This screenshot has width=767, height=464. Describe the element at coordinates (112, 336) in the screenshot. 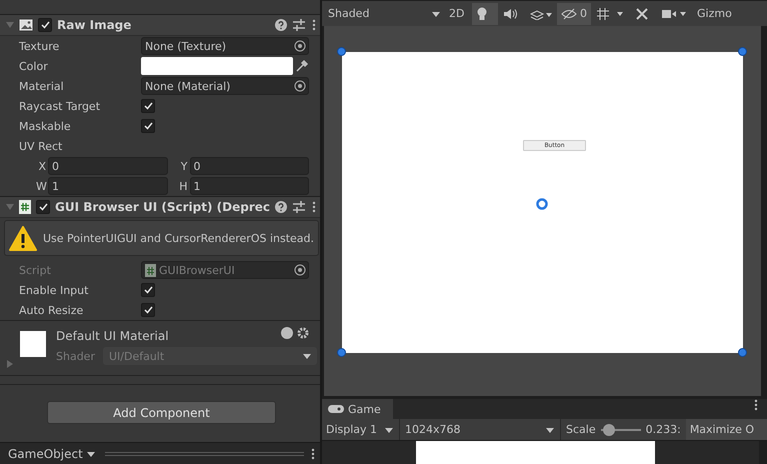

I see `material-name: Default UI Material` at that location.